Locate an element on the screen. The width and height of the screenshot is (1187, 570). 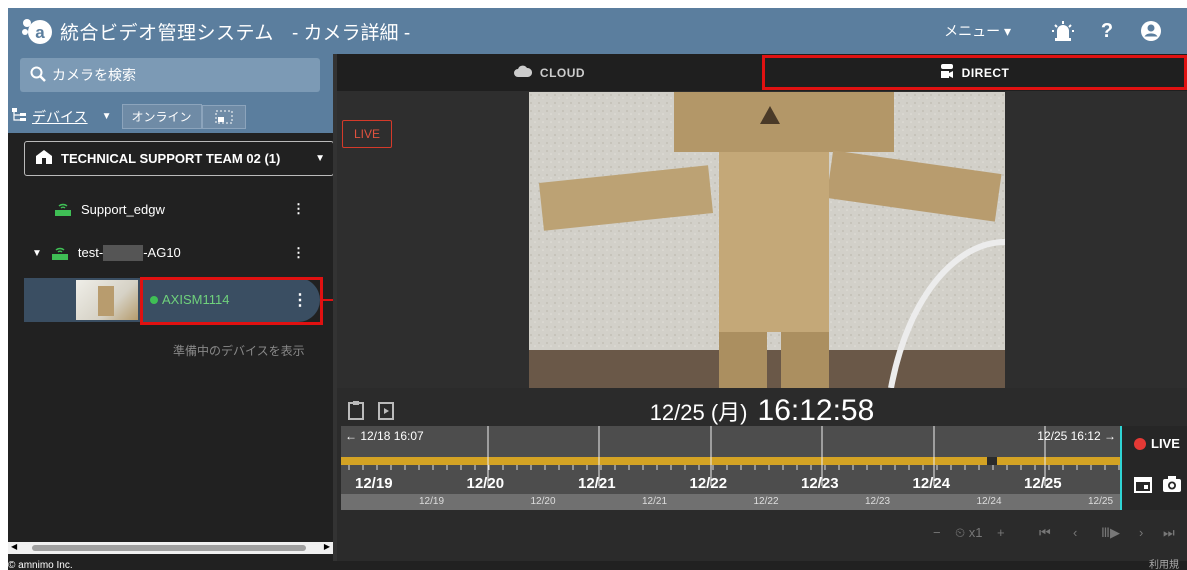
camera-search-input: カメラを検索 is located at coordinates (170, 75).